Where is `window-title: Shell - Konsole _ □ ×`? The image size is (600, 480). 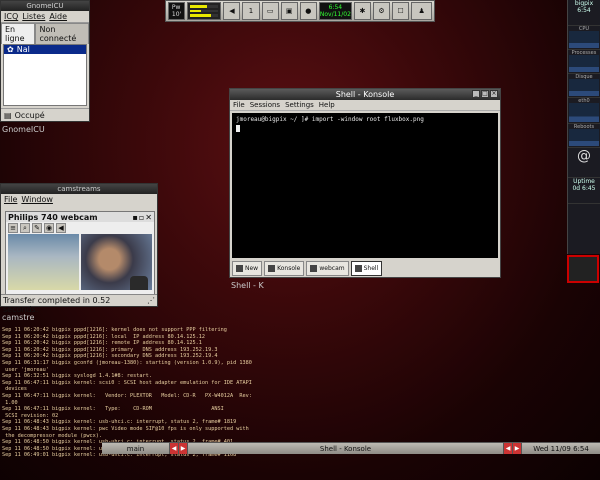
window-title: Shell - Konsole _ □ × is located at coordinates (365, 94).